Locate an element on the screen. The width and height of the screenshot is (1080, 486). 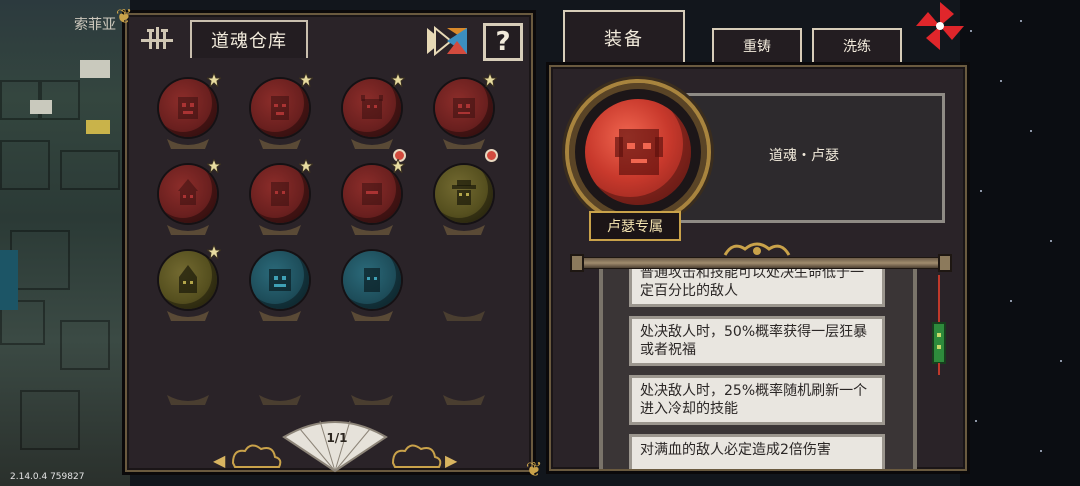
folding-fan-icon is located at coordinates (335, 446).